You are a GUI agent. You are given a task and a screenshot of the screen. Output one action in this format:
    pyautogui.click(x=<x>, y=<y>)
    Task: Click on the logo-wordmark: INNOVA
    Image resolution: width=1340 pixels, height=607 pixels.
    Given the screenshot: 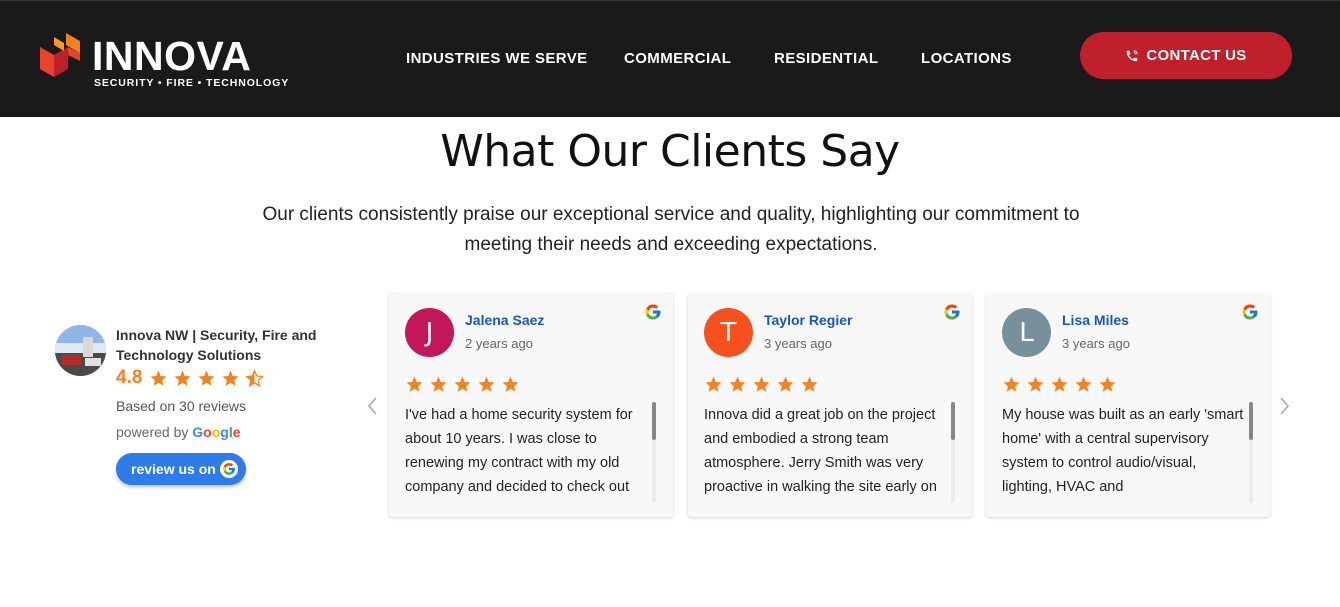 What is the action you would take?
    pyautogui.click(x=172, y=56)
    